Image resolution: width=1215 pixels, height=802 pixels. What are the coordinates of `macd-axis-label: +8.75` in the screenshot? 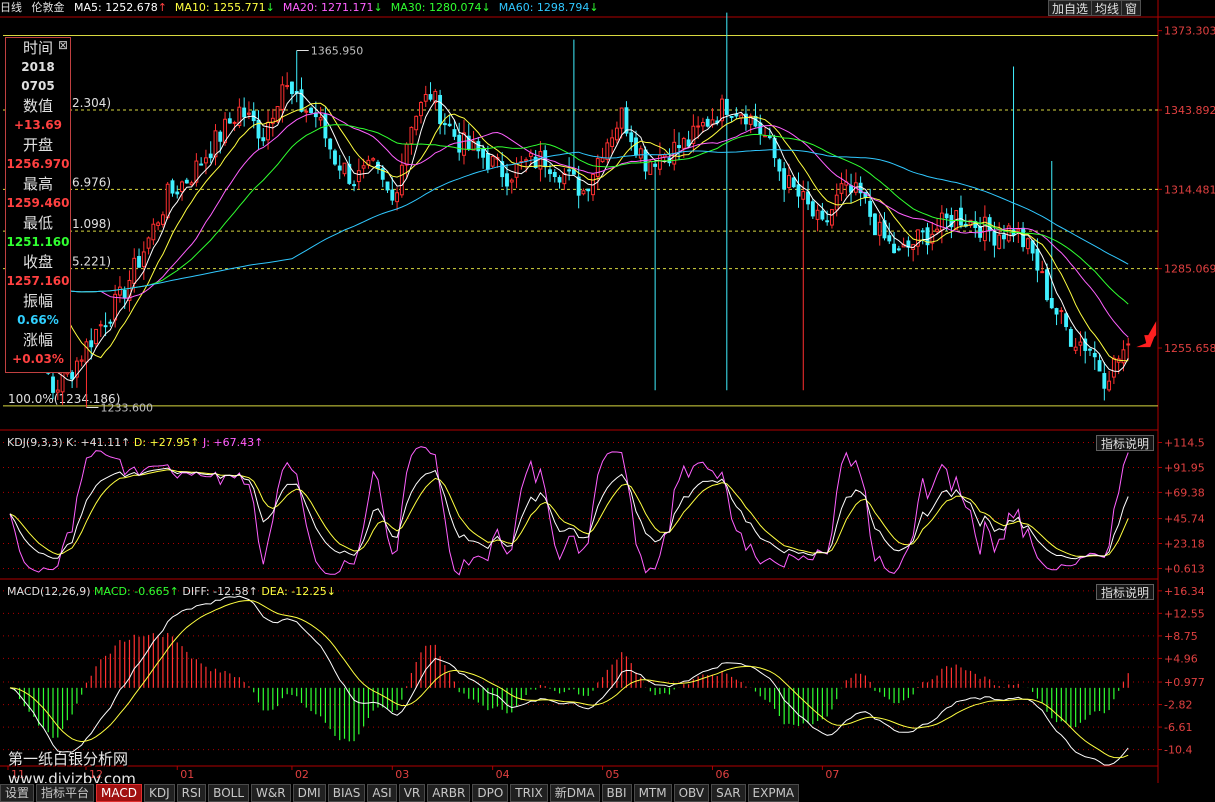 It's located at (1181, 636).